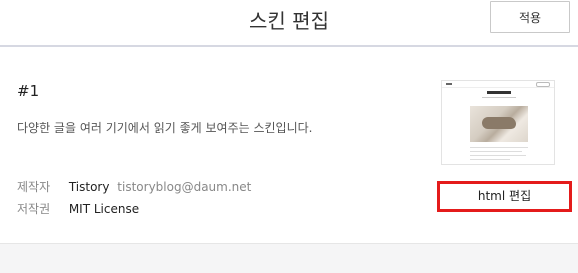 The width and height of the screenshot is (578, 273). Describe the element at coordinates (34, 187) in the screenshot. I see `author-label: 제작자` at that location.